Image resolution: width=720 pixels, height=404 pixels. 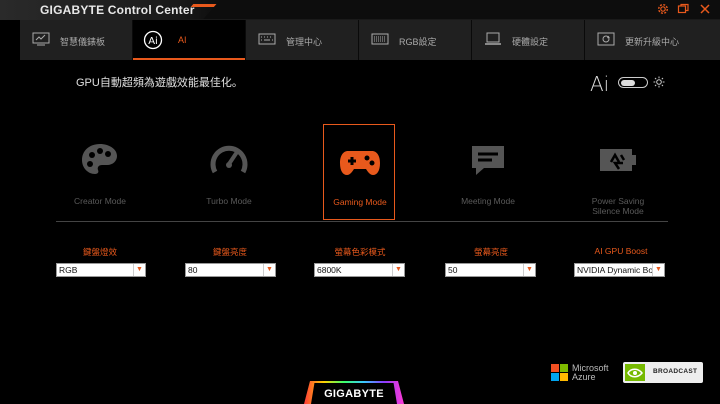 What do you see at coordinates (229, 252) in the screenshot?
I see `keyboard-brightness-label: 鍵盤亮度` at bounding box center [229, 252].